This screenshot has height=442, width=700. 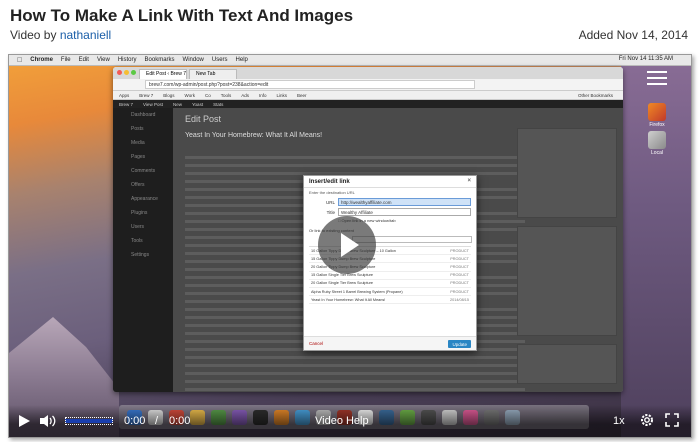 I want to click on author-link: nathaniell, so click(x=85, y=35).